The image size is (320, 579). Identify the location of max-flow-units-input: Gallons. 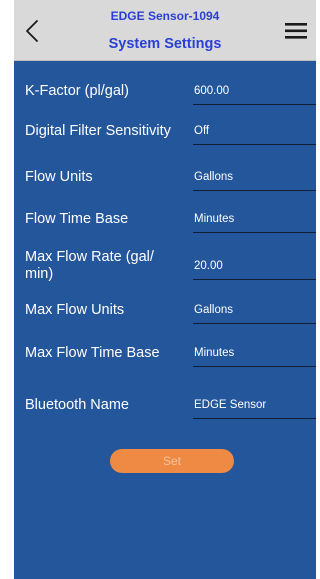
(254, 313).